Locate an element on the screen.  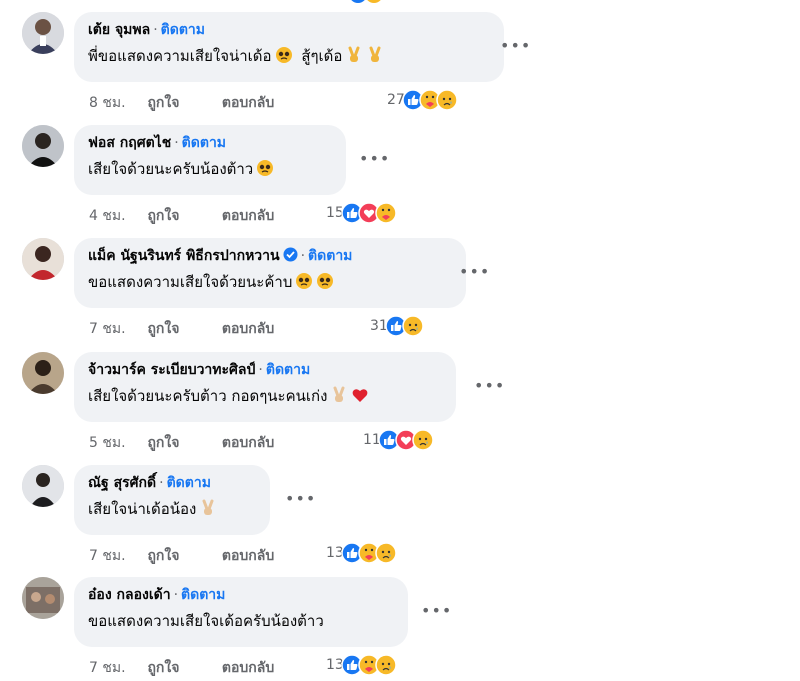
comment-author: จ้าวมาร์ค ระเบียบวาทะศิลป์ is located at coordinates (171, 370).